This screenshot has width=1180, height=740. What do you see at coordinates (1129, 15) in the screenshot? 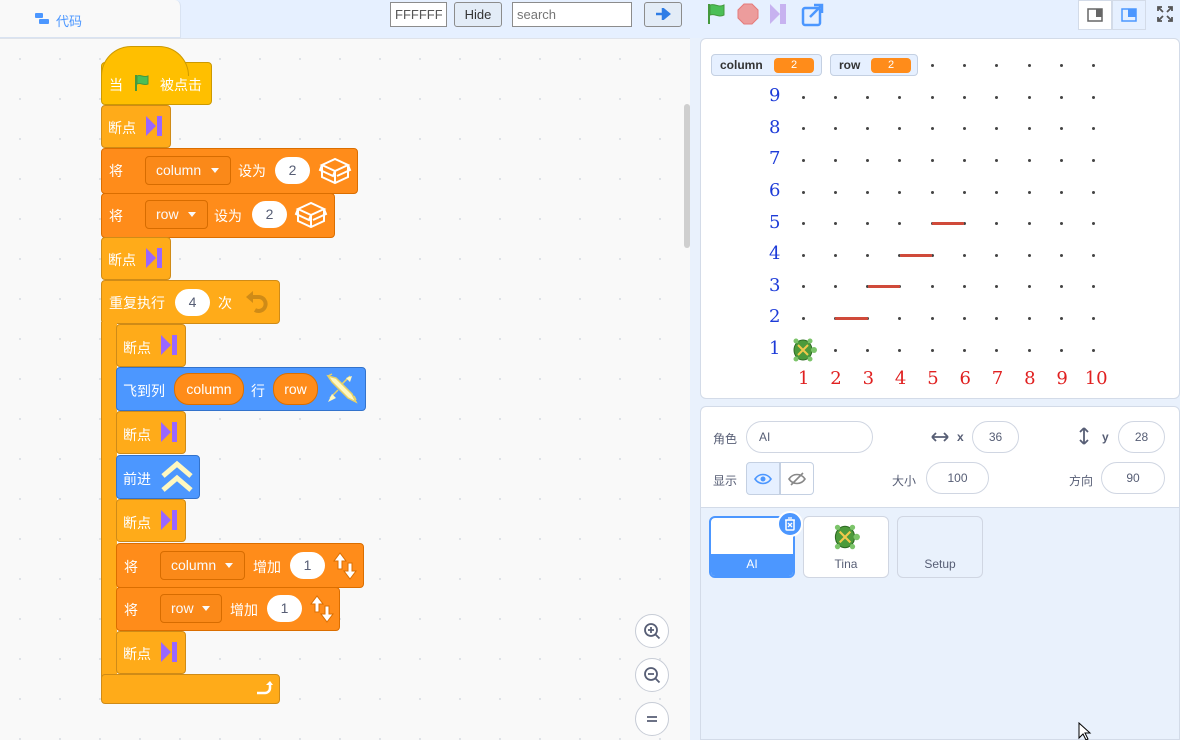
I see `large-stage-button` at bounding box center [1129, 15].